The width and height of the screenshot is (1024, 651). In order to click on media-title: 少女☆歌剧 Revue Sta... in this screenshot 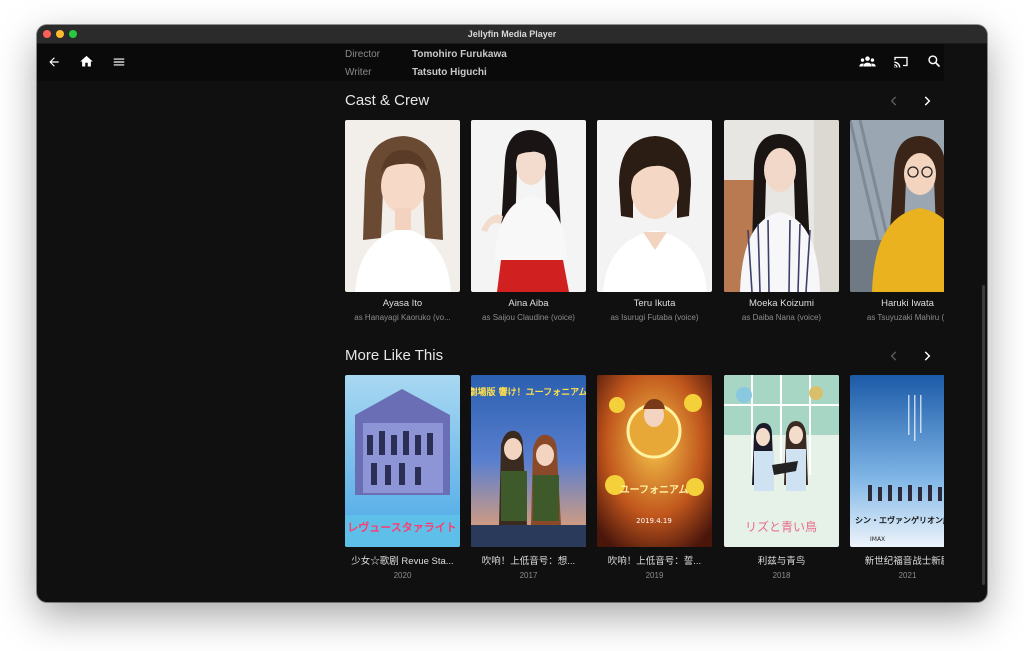, I will do `click(402, 560)`.